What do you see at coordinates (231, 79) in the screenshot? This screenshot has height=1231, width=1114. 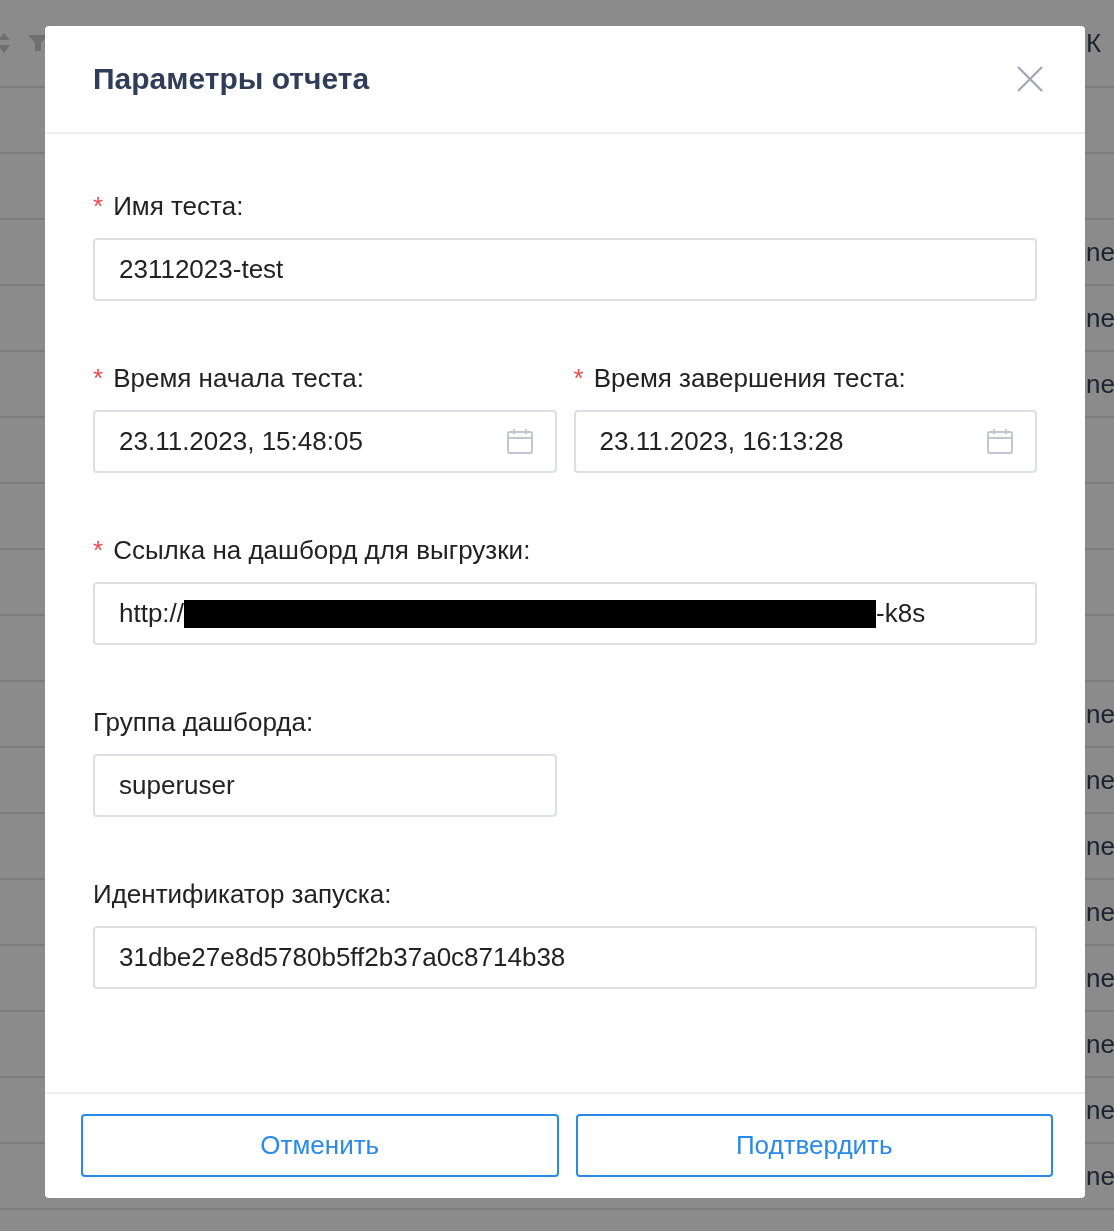 I see `dialog-title: Параметры отчета` at bounding box center [231, 79].